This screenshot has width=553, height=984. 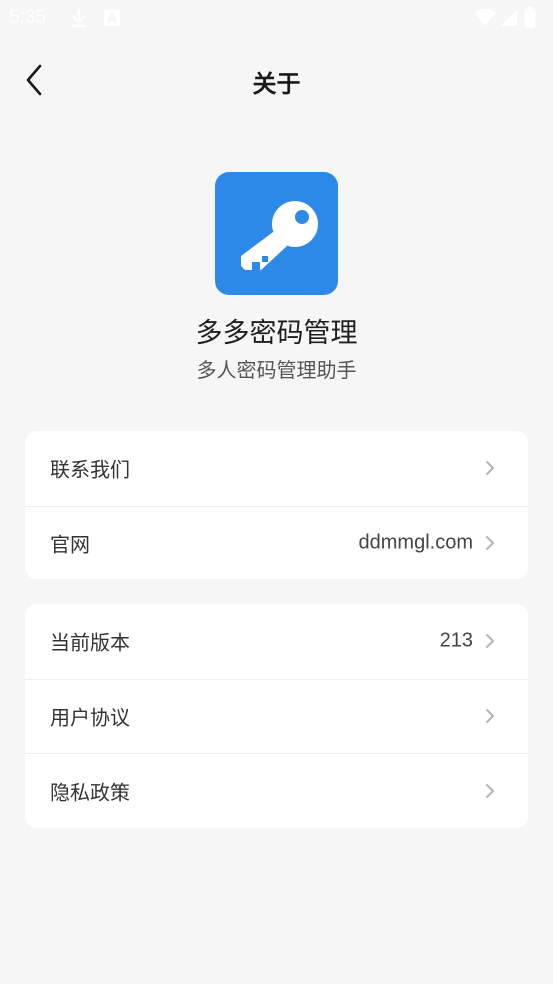 I want to click on download-icon, so click(x=79, y=20).